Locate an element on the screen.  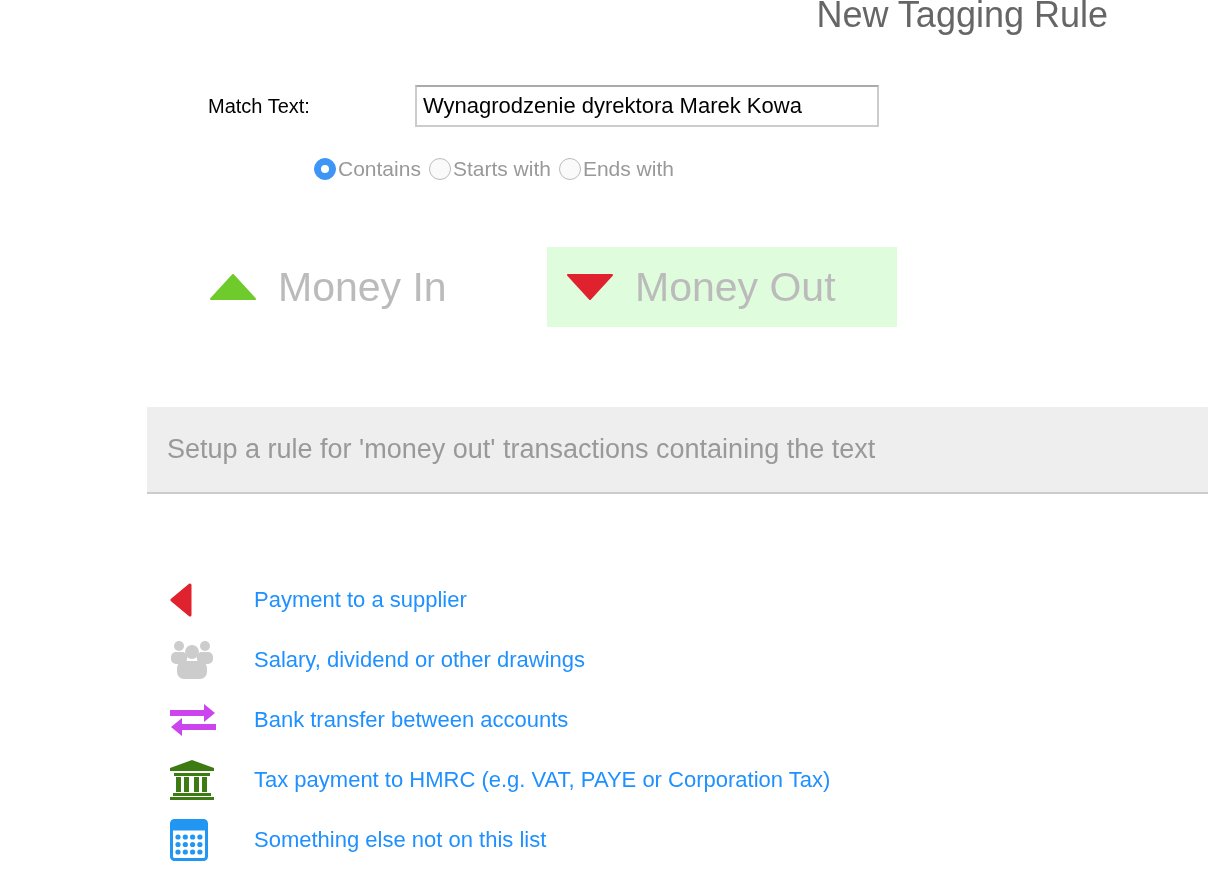
match-mode-radio: Contains is located at coordinates (367, 169).